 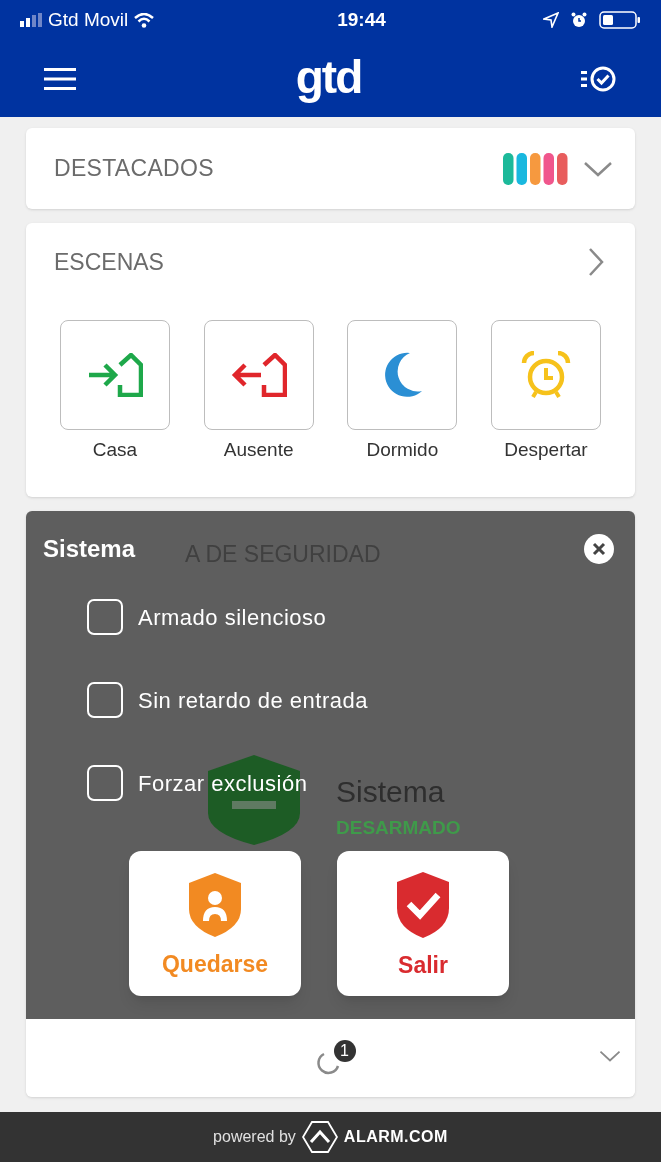 What do you see at coordinates (395, 1137) in the screenshot?
I see `brand-name: ALARM.COM` at bounding box center [395, 1137].